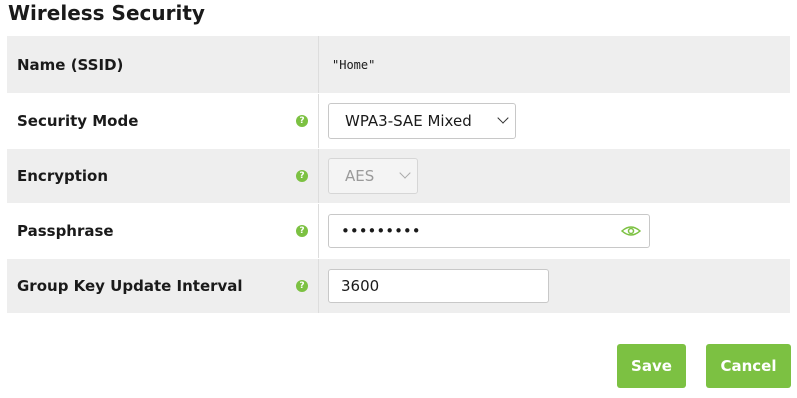 The width and height of the screenshot is (797, 398). What do you see at coordinates (554, 176) in the screenshot?
I see `encryption-value-cell: AES` at bounding box center [554, 176].